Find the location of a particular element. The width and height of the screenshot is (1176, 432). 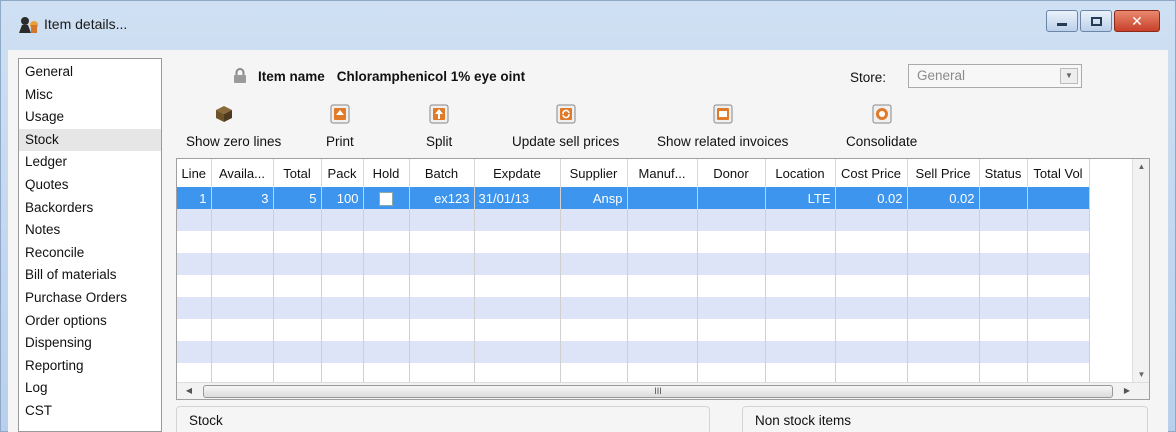

store-label: Store: is located at coordinates (868, 77).